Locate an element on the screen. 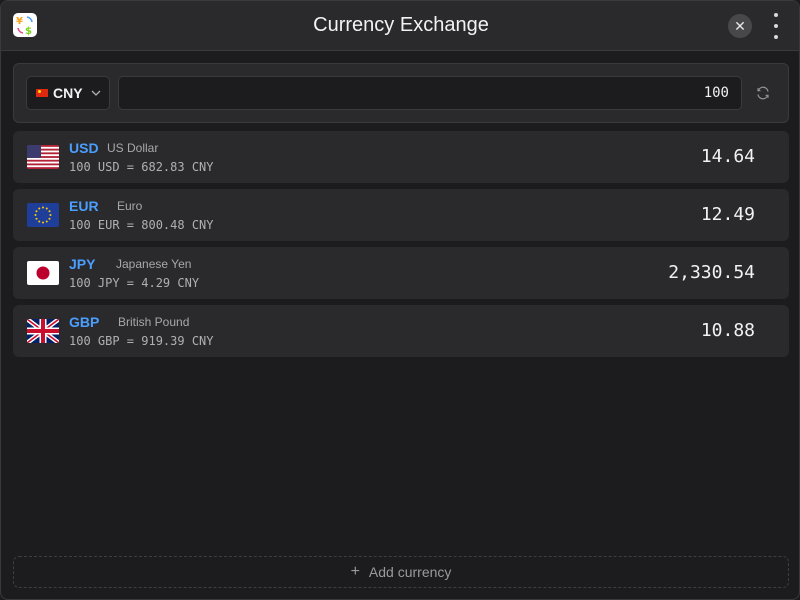  converted-amount: 12.49 is located at coordinates (727, 214).